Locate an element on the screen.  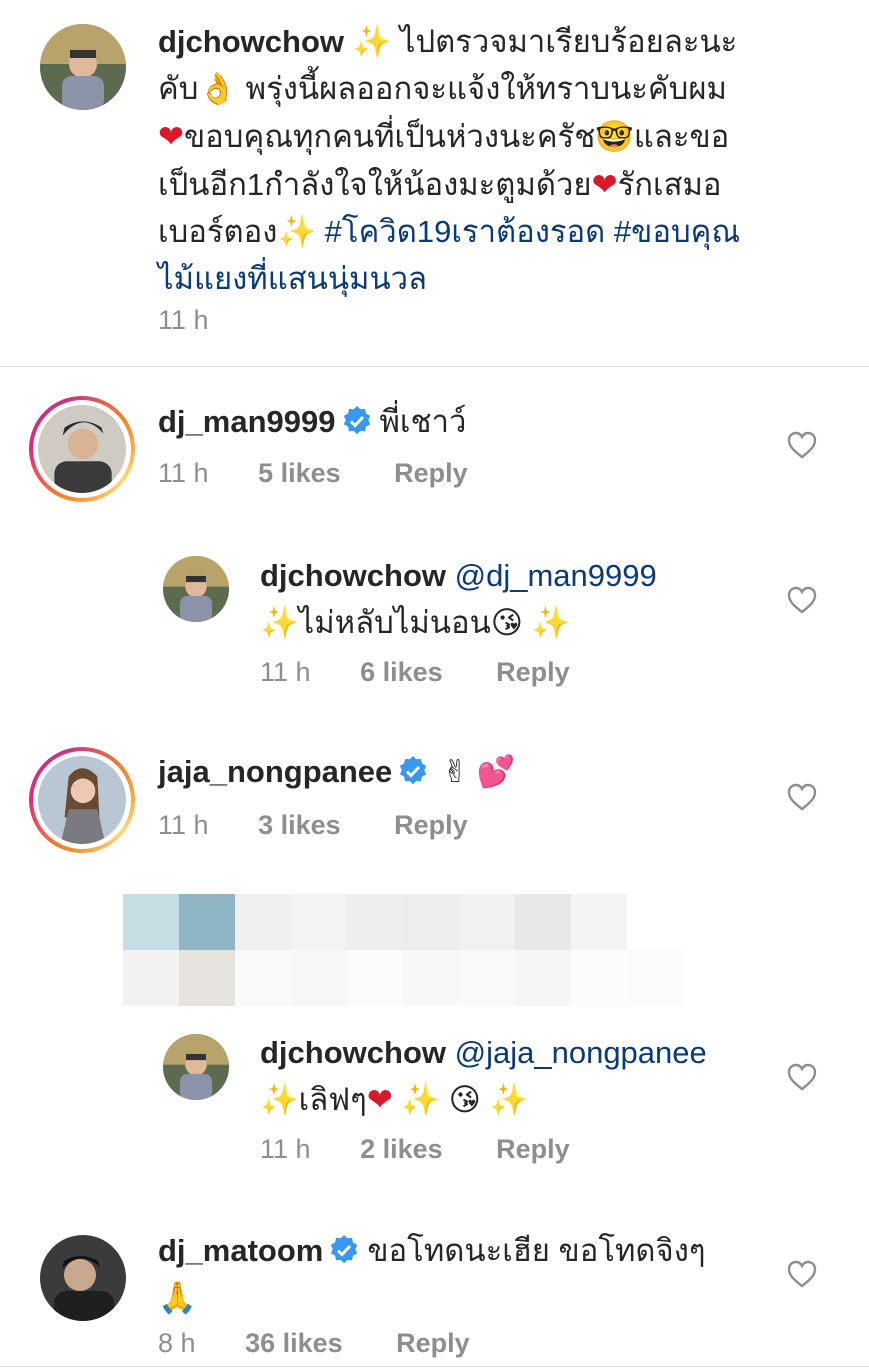
comment-3-username: dj_matoom is located at coordinates (240, 1250).